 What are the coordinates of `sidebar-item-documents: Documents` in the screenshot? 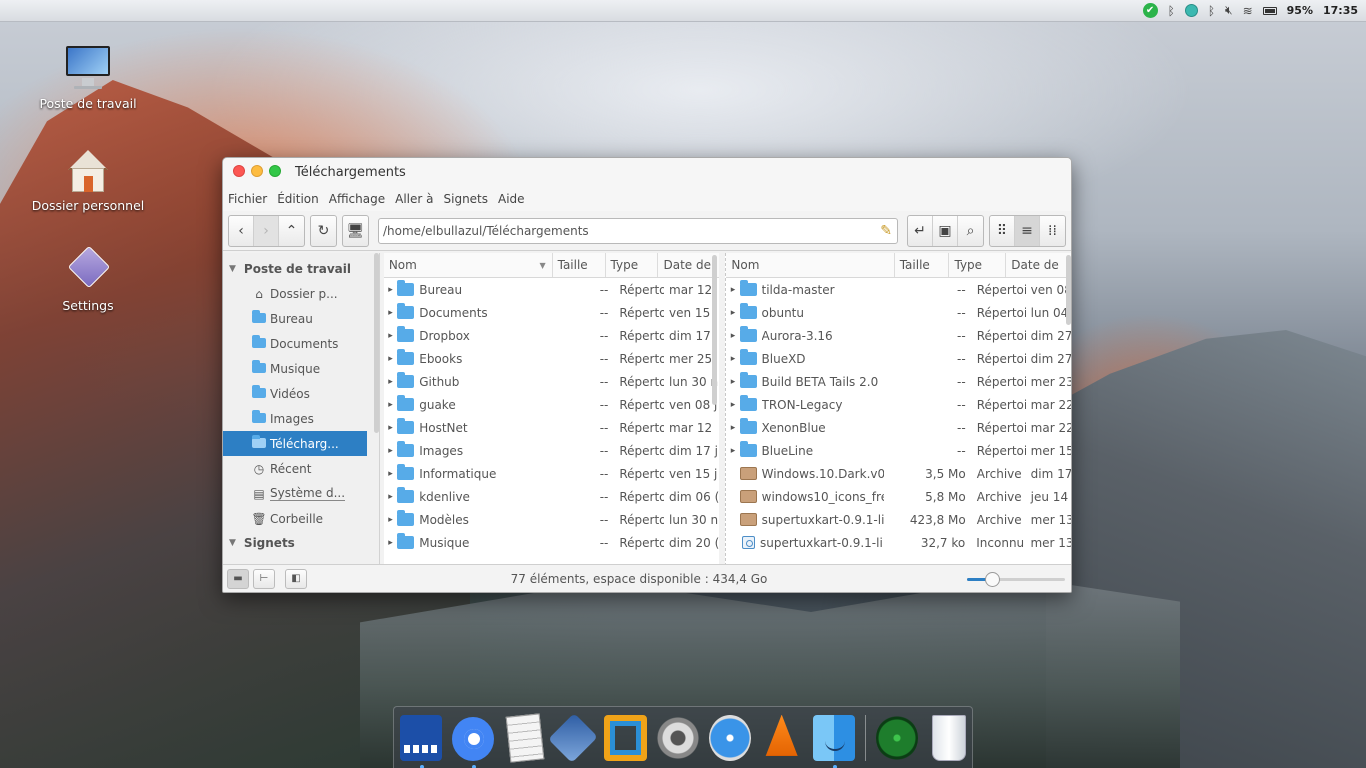 It's located at (301, 343).